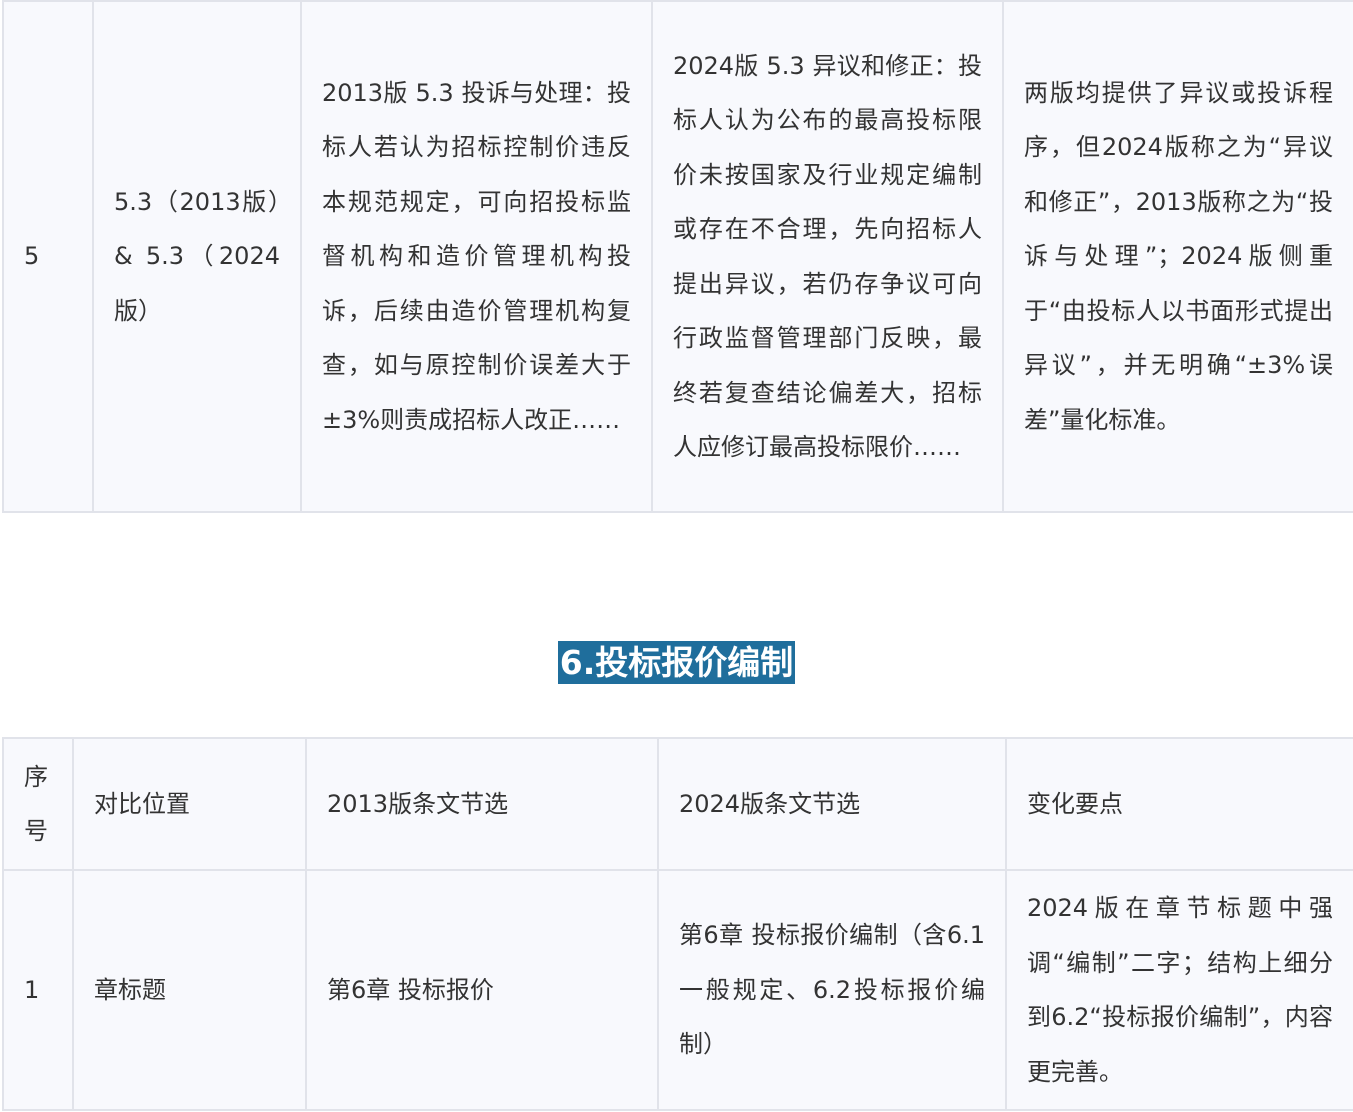  Describe the element at coordinates (189, 804) in the screenshot. I see `header-position: 对比位置` at that location.